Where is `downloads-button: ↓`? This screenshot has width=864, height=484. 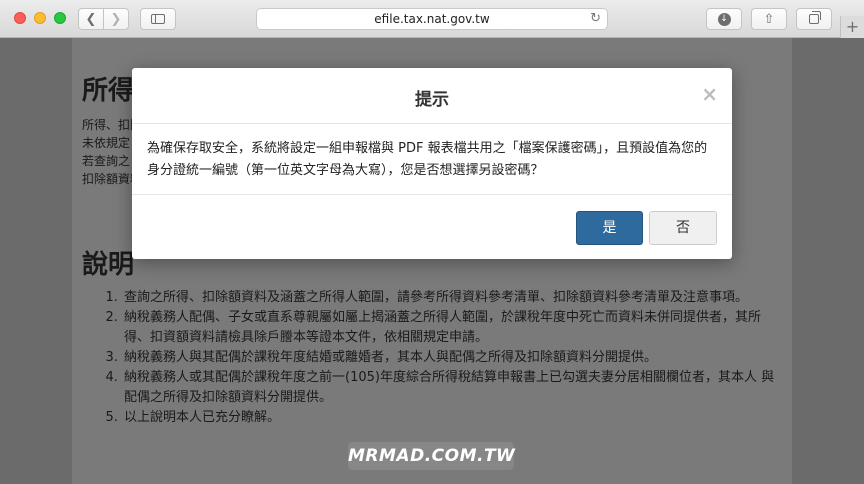
downloads-button: ↓ is located at coordinates (724, 19).